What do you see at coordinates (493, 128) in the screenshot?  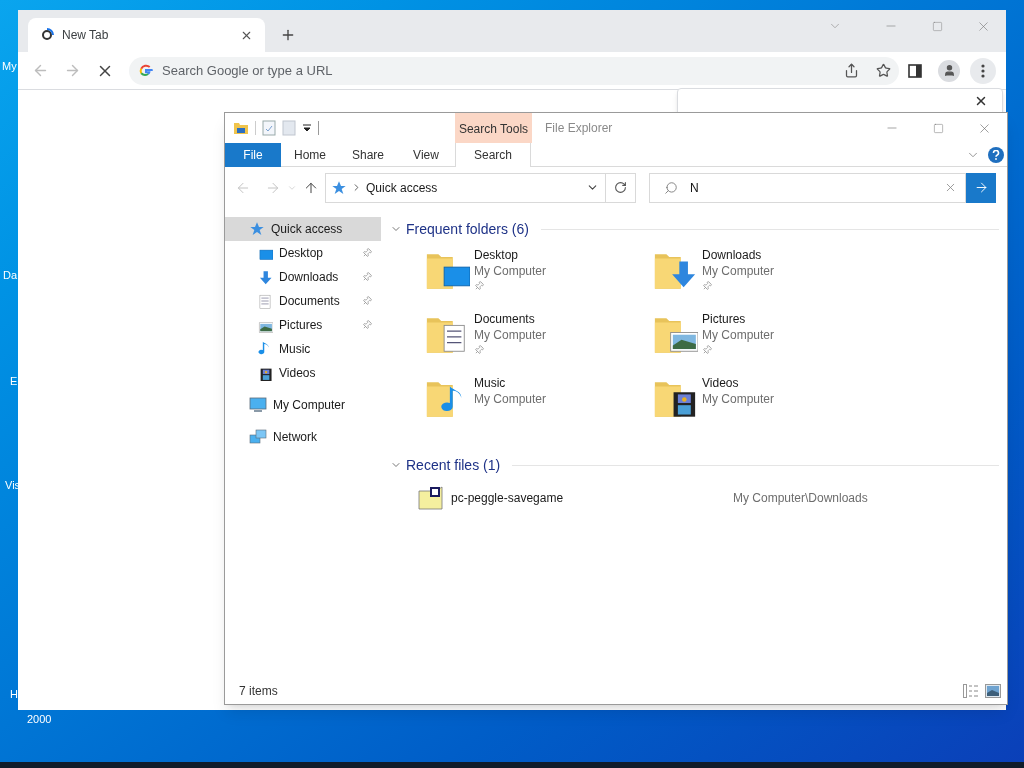 I see `context-tab-group: Search Tools` at bounding box center [493, 128].